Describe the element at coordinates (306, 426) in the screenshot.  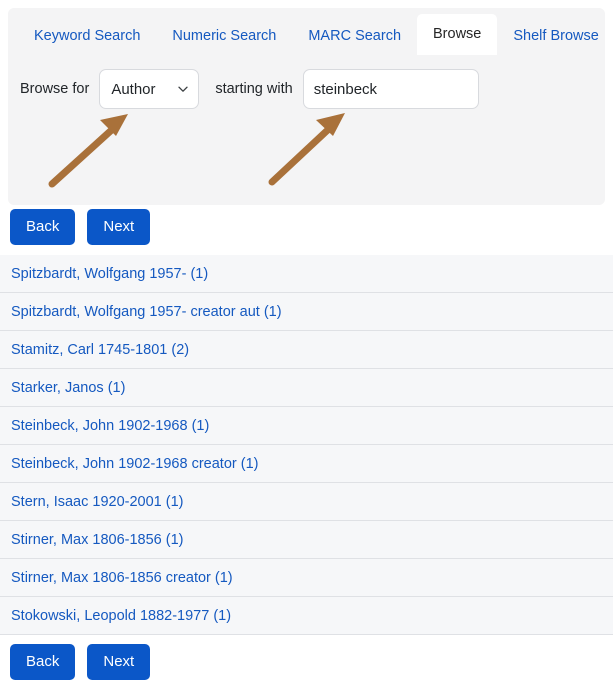
I see `list-item: Steinbeck, John 1902-1968 (1)` at that location.